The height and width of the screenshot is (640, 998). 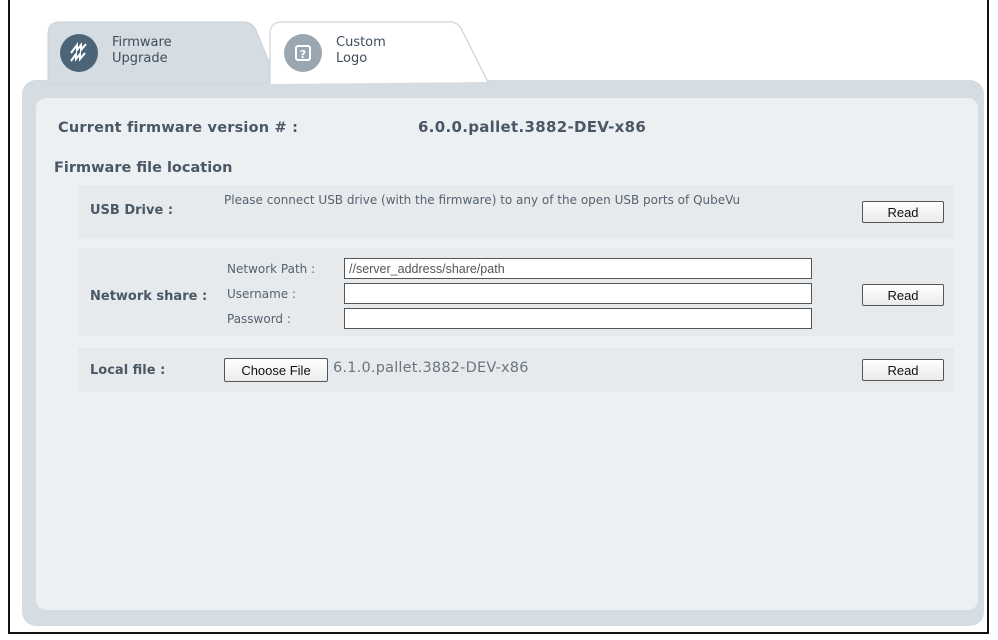 I want to click on network-path-label: Network Path :, so click(x=271, y=269).